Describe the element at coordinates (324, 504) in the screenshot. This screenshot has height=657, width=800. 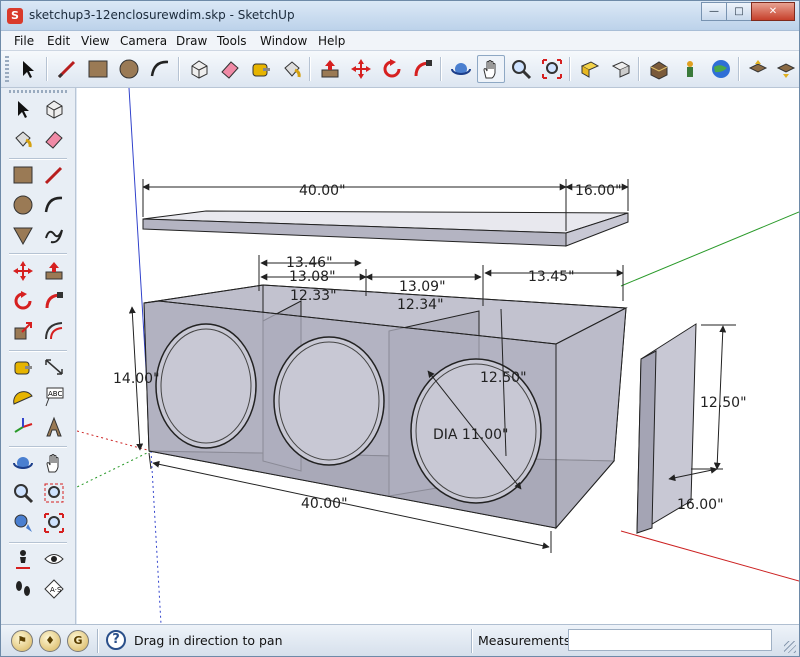
I see `dim-bottom-width: 40.00"` at that location.